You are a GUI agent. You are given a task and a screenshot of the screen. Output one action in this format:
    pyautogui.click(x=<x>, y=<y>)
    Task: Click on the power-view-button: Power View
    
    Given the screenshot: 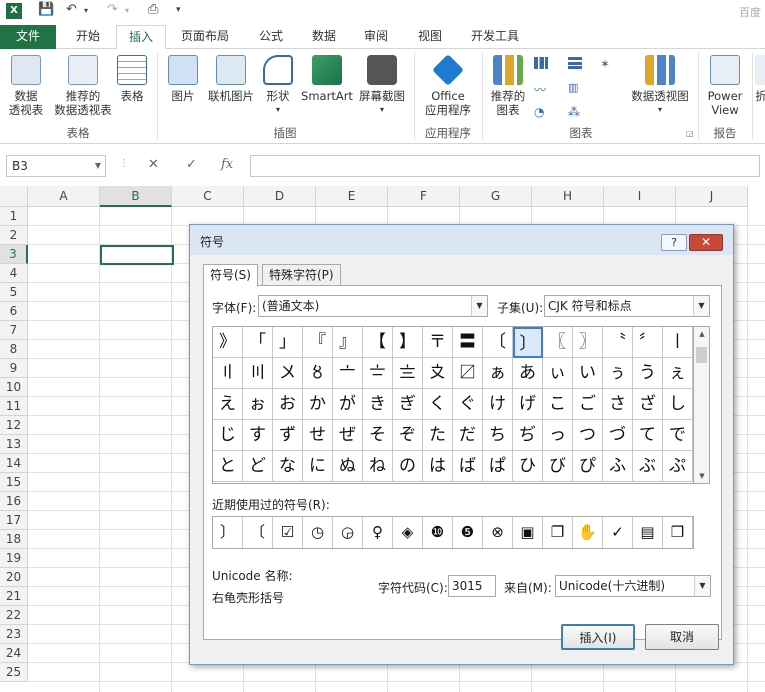 What is the action you would take?
    pyautogui.click(x=725, y=86)
    